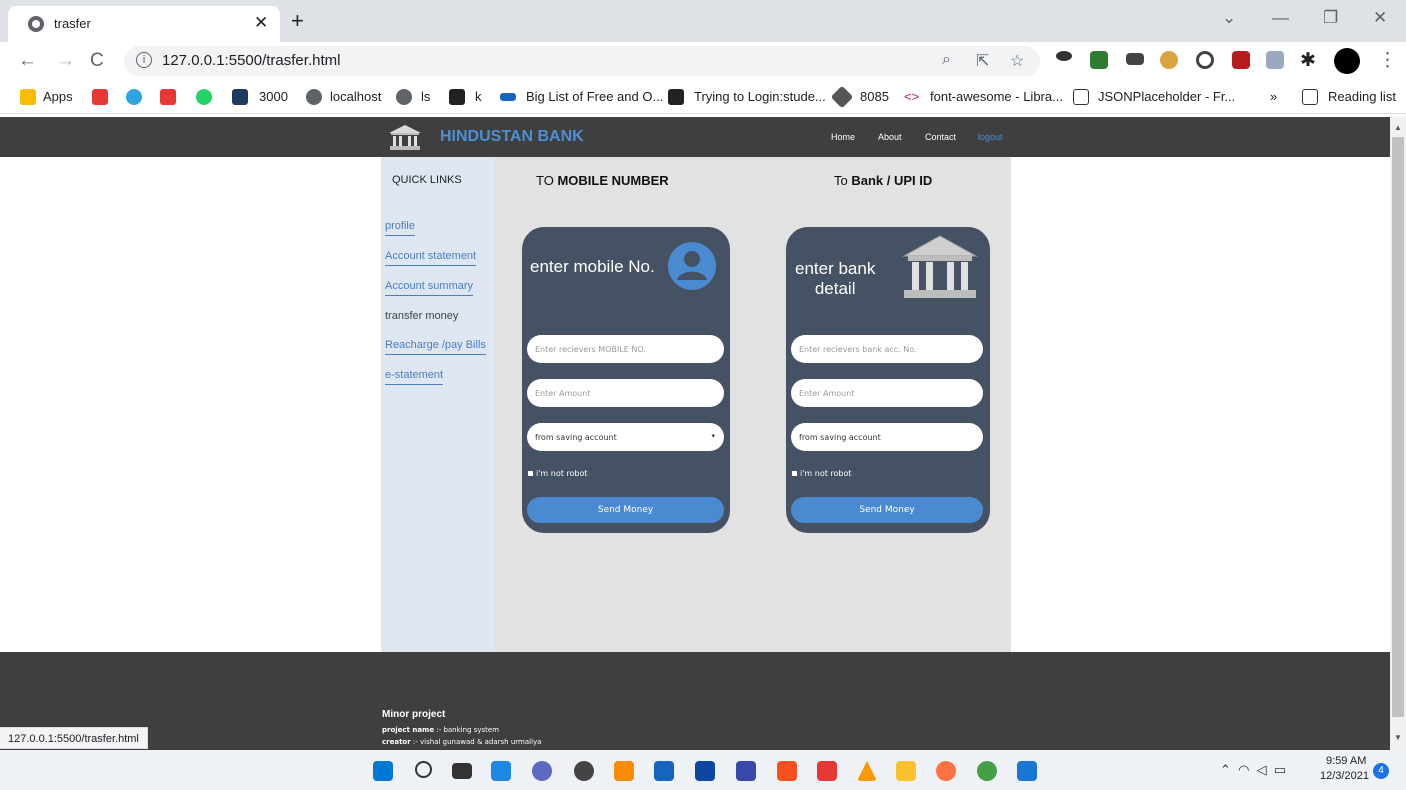 The image size is (1406, 790). I want to click on firefox-icon, so click(946, 771).